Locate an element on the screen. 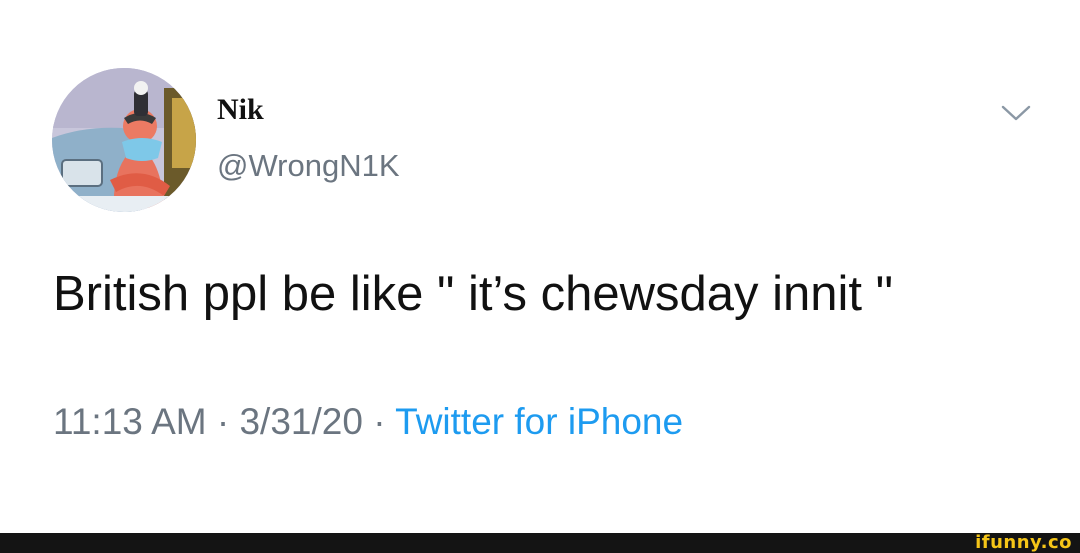 Image resolution: width=1080 pixels, height=553 pixels. user-handle: @WrongN1K is located at coordinates (308, 165).